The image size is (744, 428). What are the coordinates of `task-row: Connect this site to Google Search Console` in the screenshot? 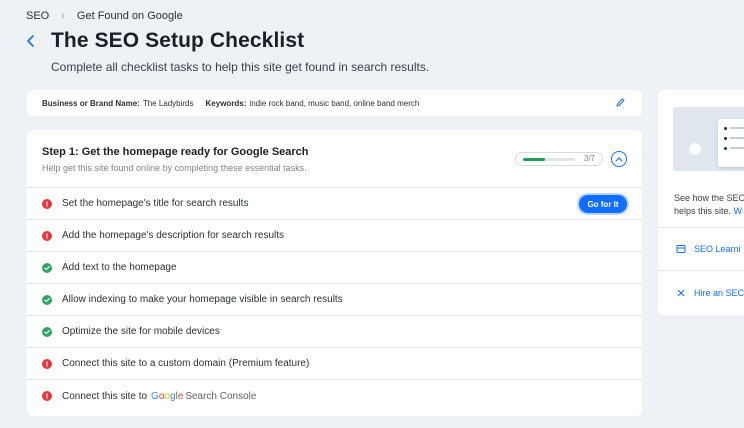 It's located at (334, 396).